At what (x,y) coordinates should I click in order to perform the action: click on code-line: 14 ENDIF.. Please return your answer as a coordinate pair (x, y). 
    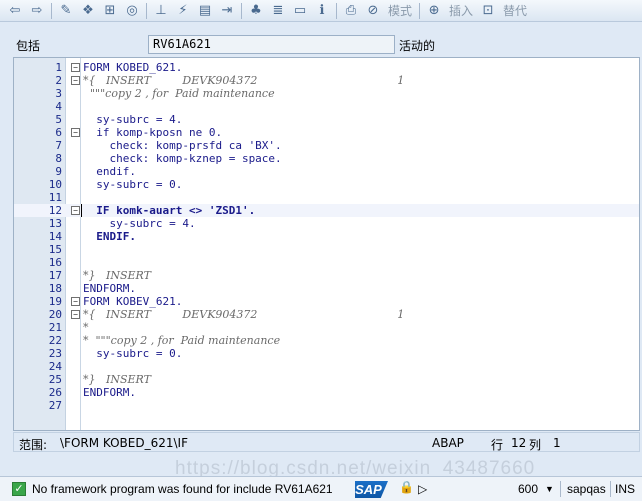
    Looking at the image, I should click on (326, 236).